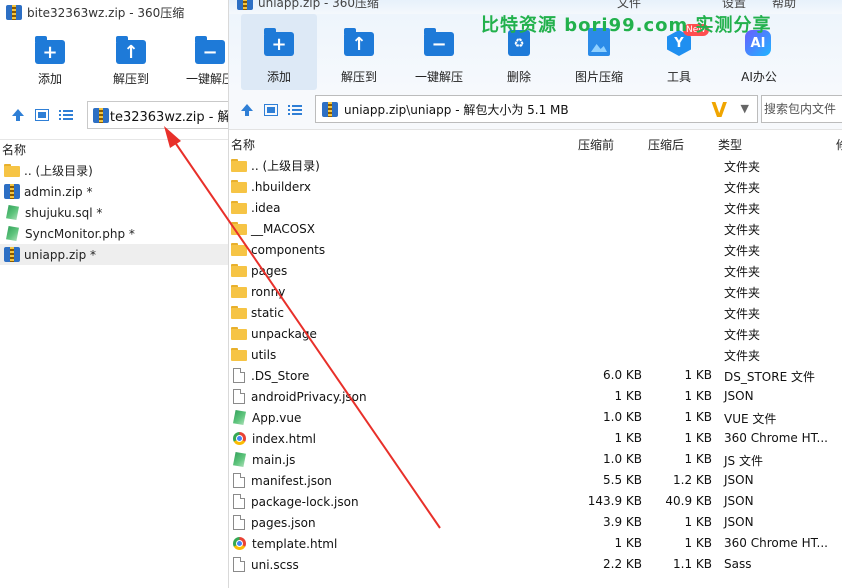  What do you see at coordinates (535, 270) in the screenshot?
I see `table-row: pages 文件夹` at bounding box center [535, 270].